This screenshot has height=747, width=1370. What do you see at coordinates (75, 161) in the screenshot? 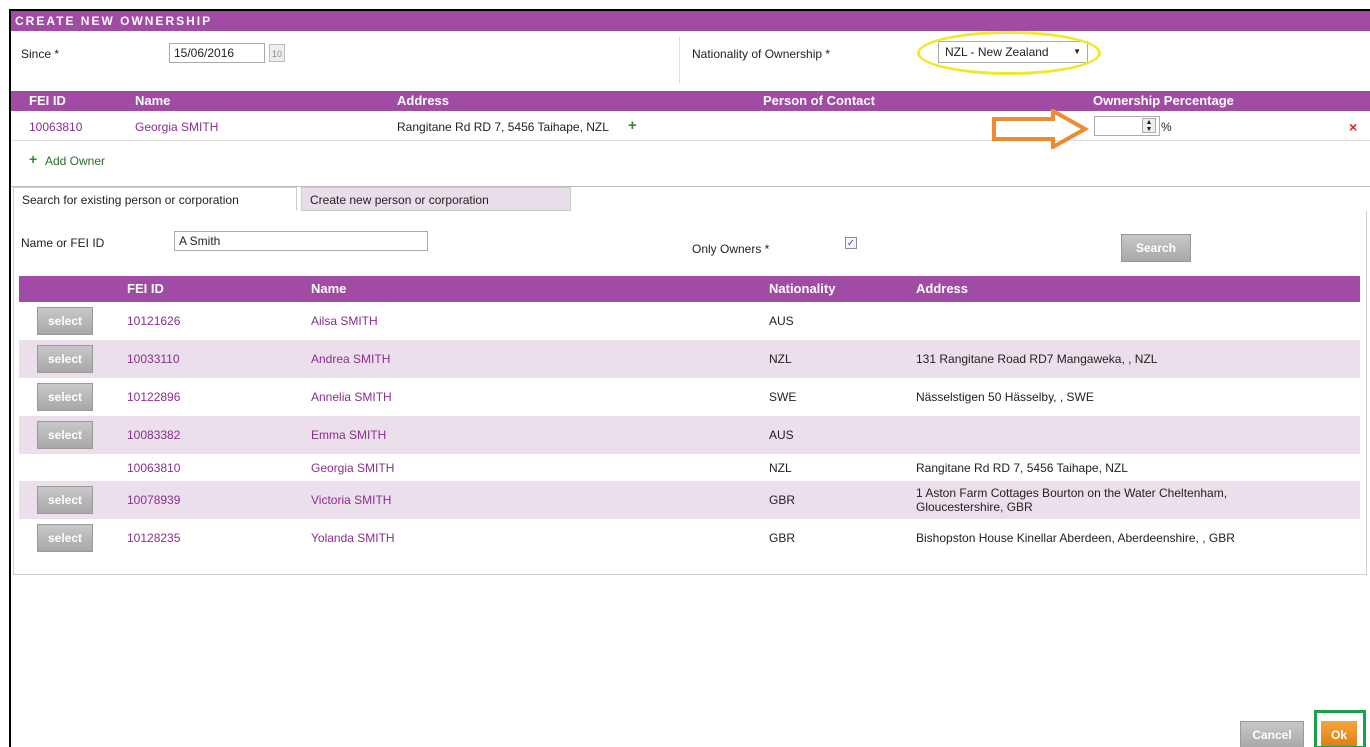
I see `add-owner-link: Add Owner` at bounding box center [75, 161].